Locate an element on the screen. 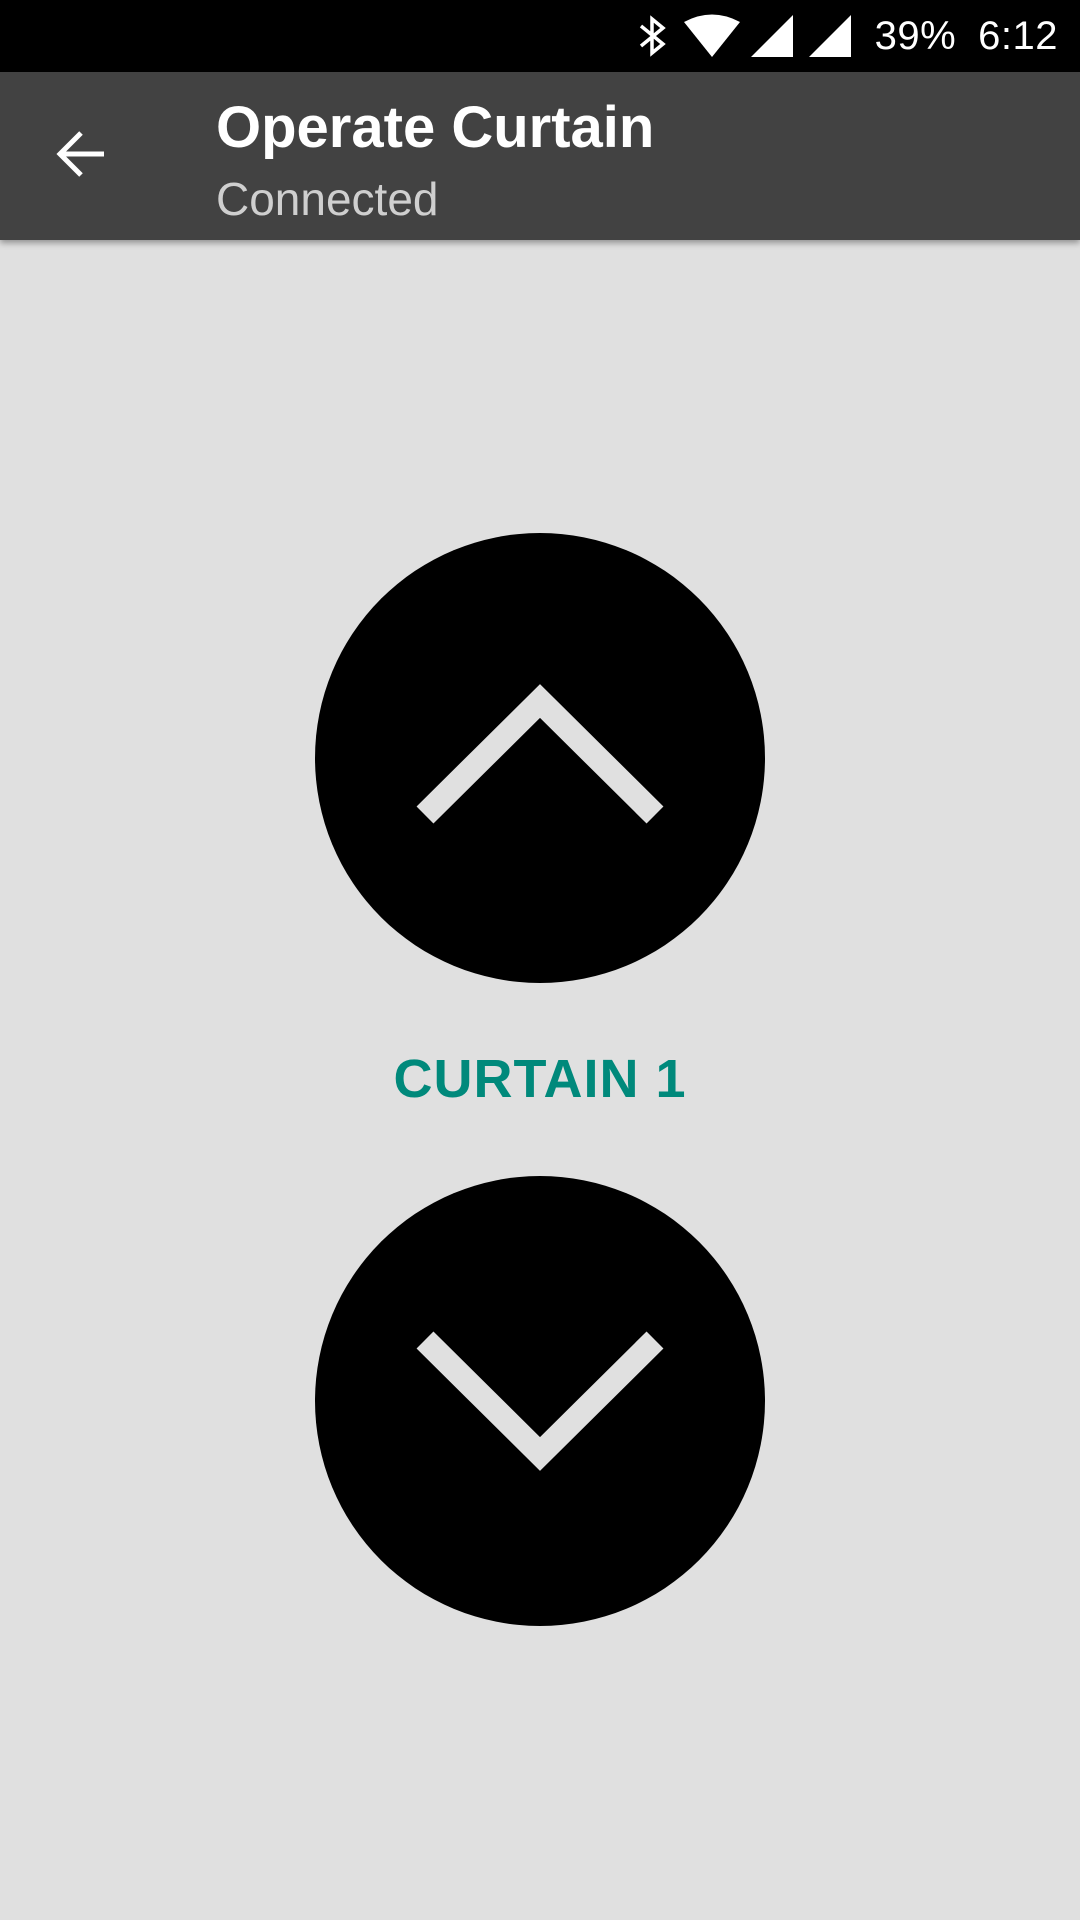 The width and height of the screenshot is (1080, 1920). curtain-up-button is located at coordinates (540, 758).